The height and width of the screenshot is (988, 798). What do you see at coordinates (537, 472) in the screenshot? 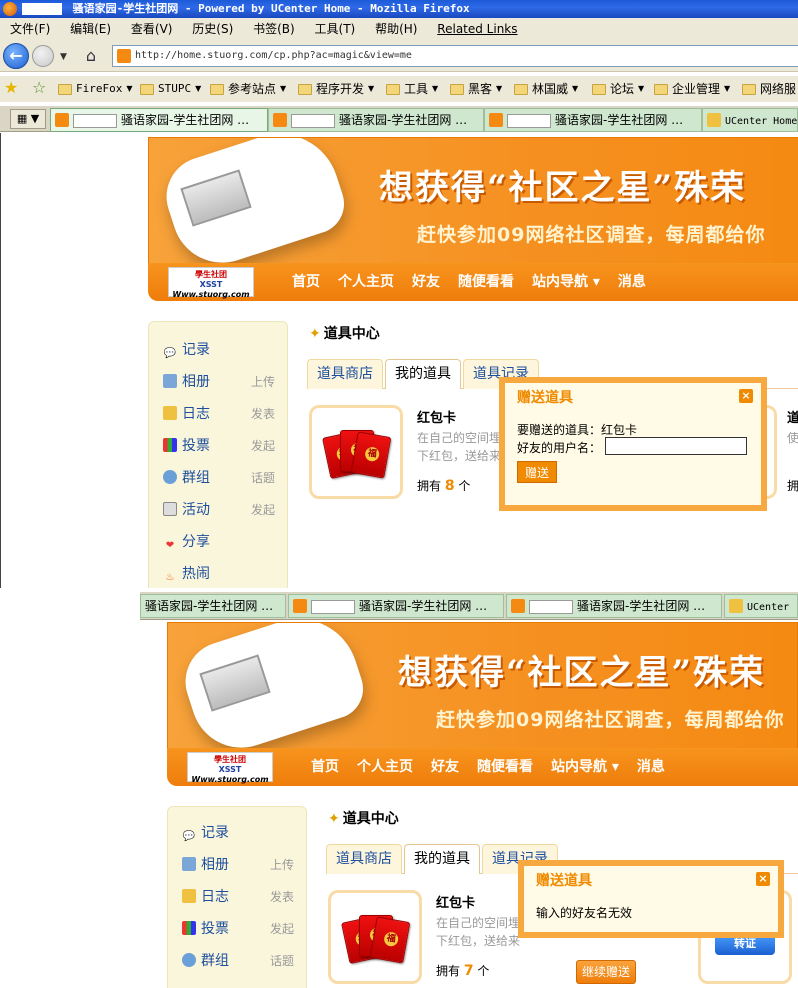
I see `gift-submit-button: 赠送` at bounding box center [537, 472].